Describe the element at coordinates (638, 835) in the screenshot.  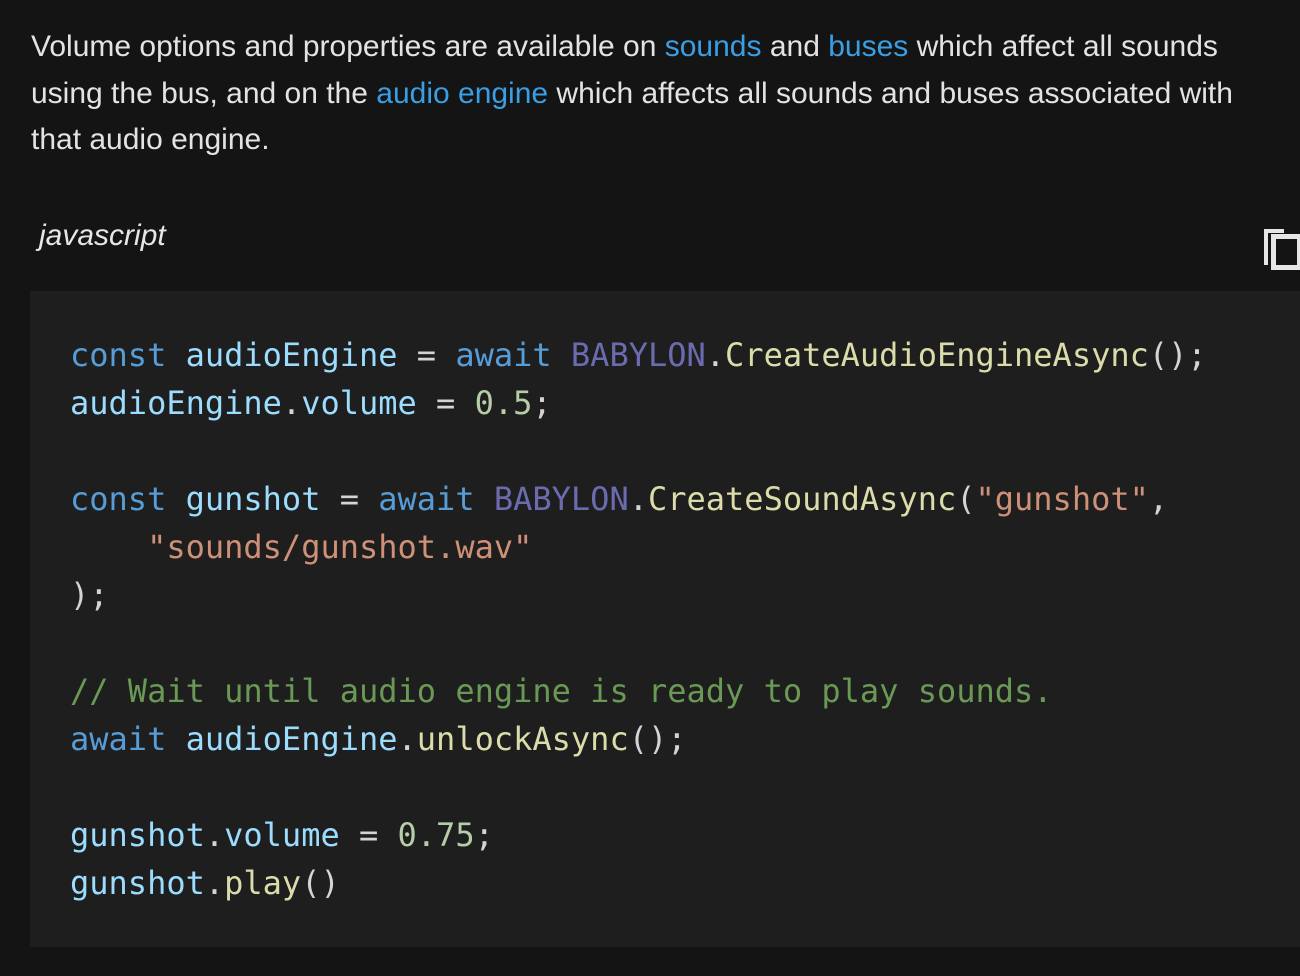
I see `code-line: gunshot.volume = 0.75;` at that location.